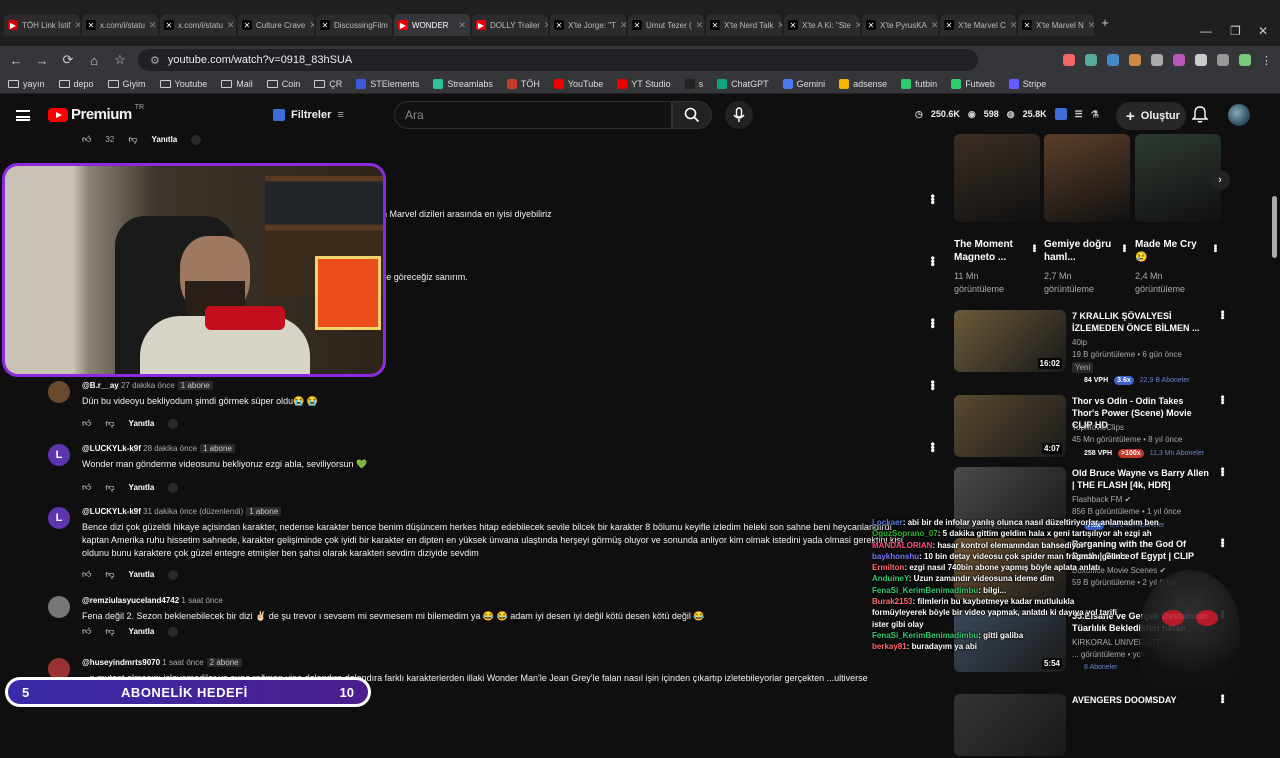  I want to click on reload-icon: ⟳, so click(68, 60).